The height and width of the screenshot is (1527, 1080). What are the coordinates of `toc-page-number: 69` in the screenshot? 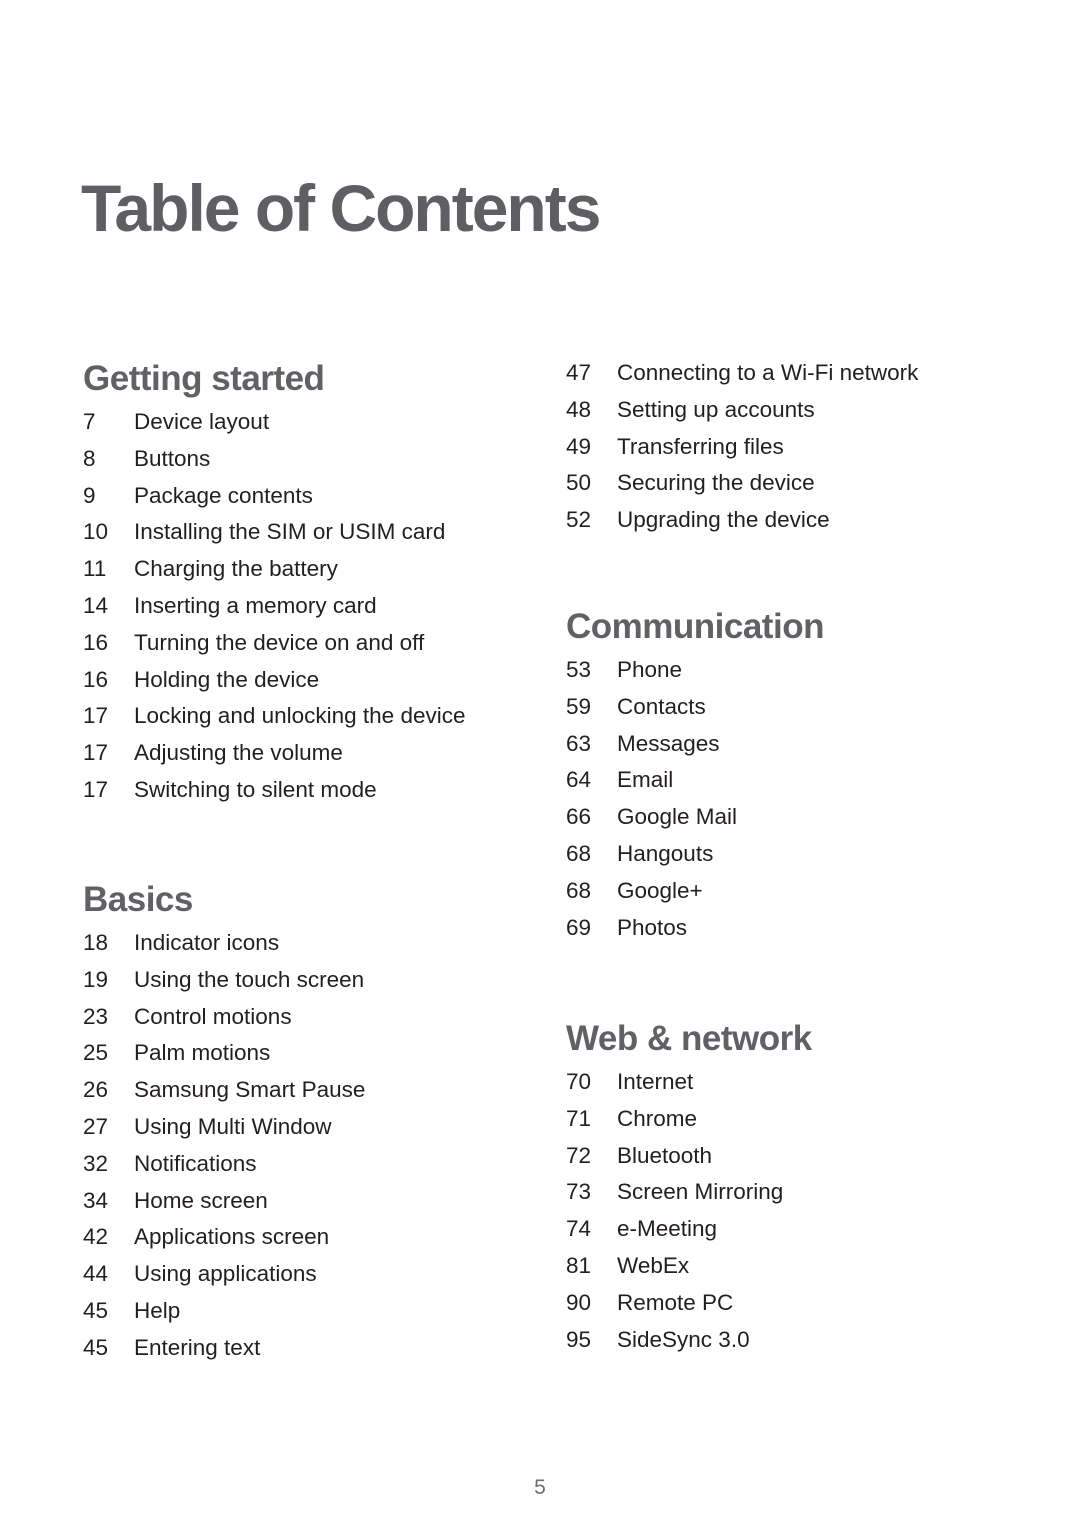 It's located at (579, 927).